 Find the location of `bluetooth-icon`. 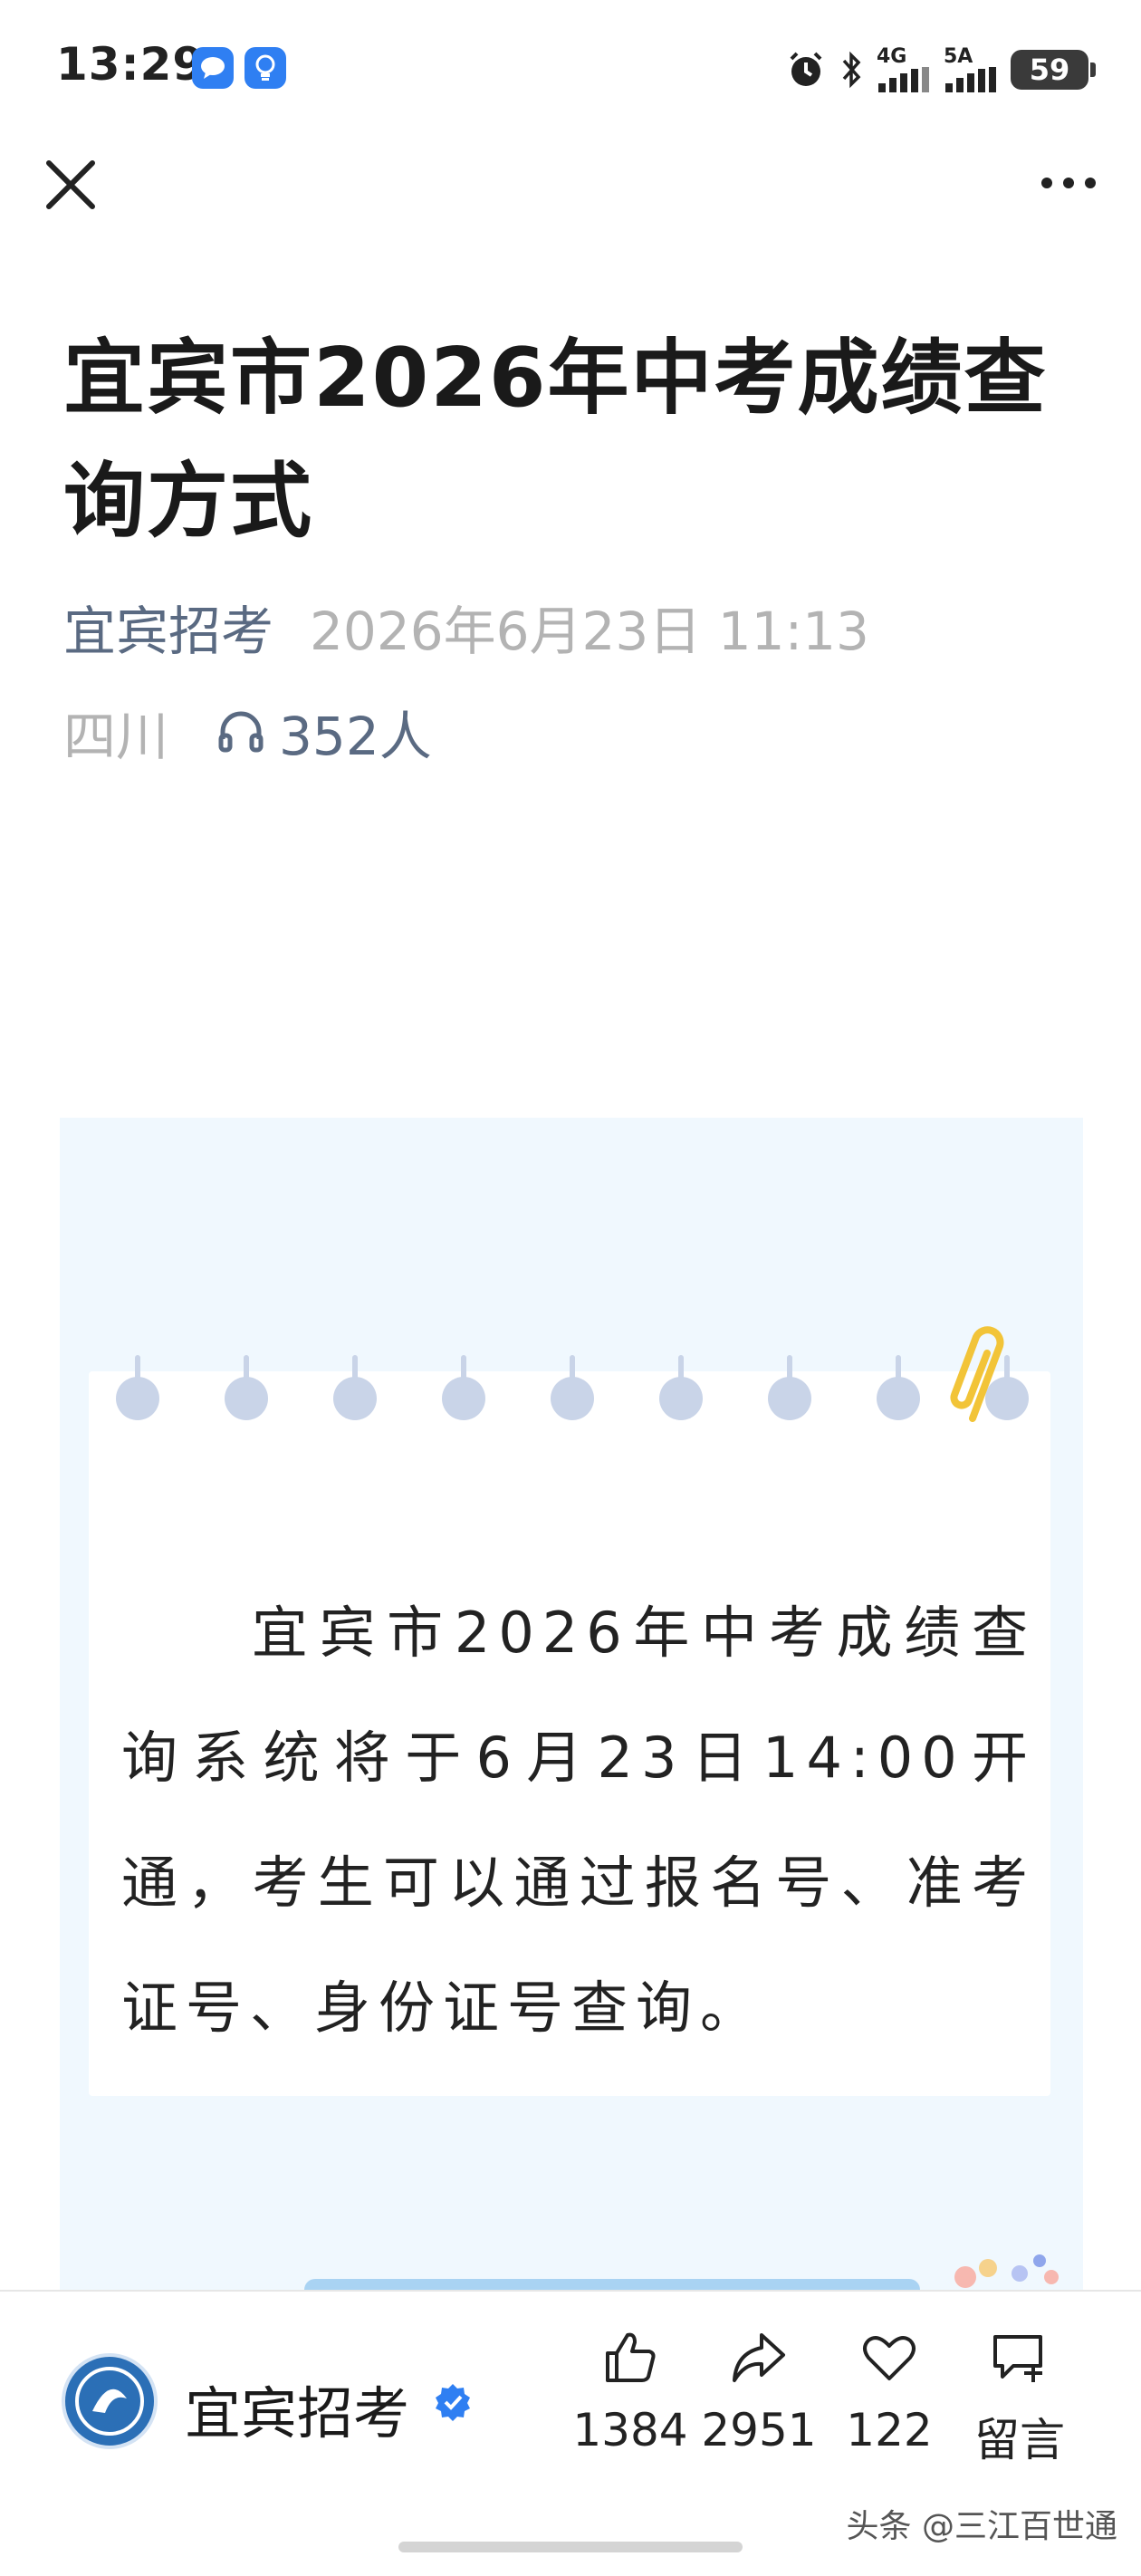

bluetooth-icon is located at coordinates (852, 70).